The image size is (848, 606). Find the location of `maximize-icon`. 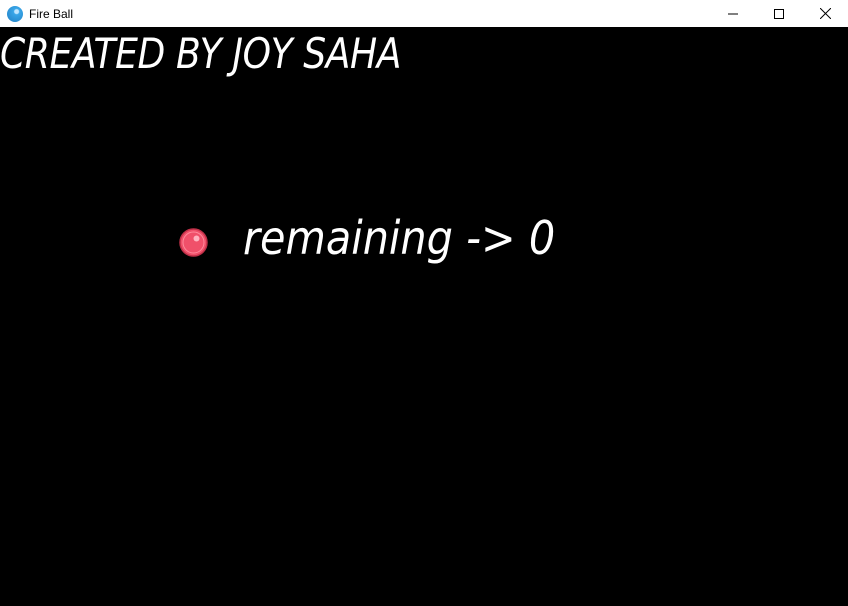

maximize-icon is located at coordinates (779, 13).